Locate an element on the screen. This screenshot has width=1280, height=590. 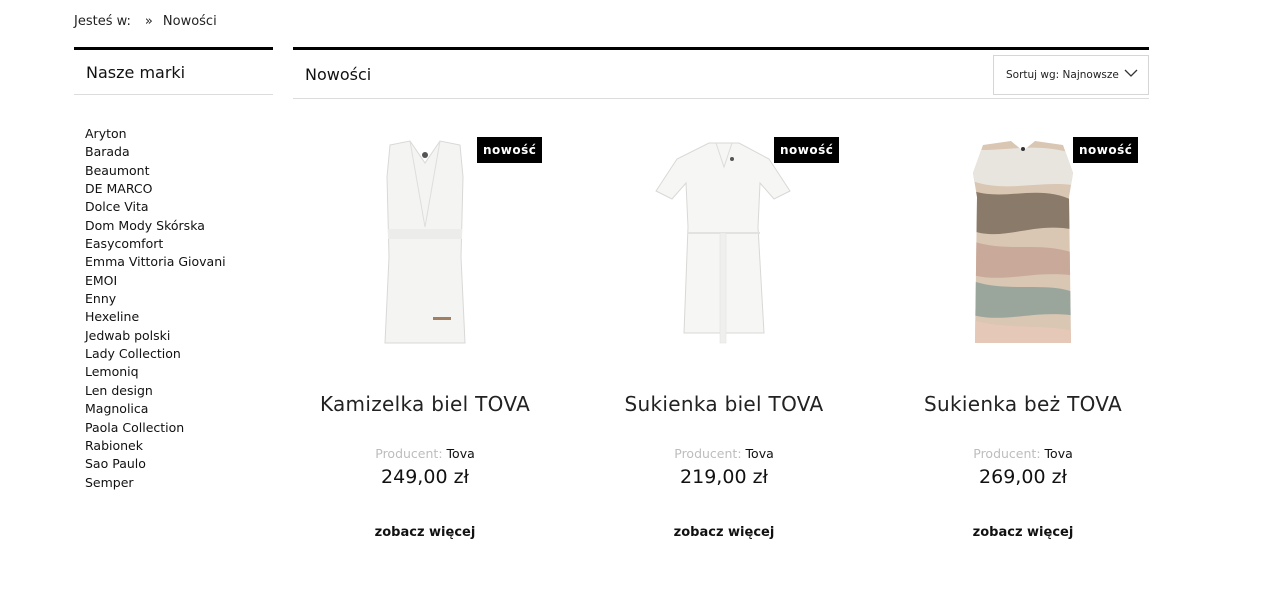
brand-link: Lemoniq is located at coordinates (155, 372).